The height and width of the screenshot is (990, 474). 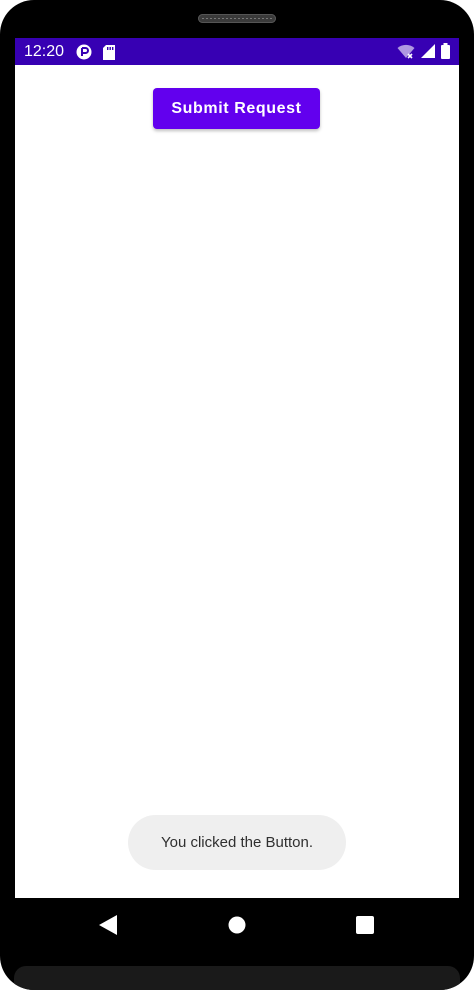 What do you see at coordinates (406, 54) in the screenshot?
I see `wifi-icon` at bounding box center [406, 54].